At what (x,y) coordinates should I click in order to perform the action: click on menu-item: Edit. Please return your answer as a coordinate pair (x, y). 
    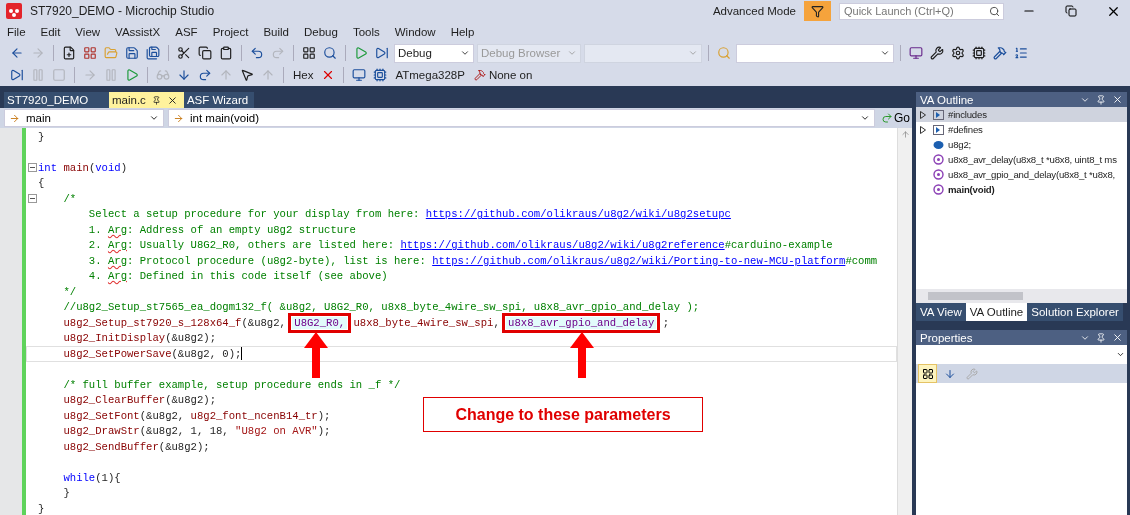
    Looking at the image, I should click on (53, 32).